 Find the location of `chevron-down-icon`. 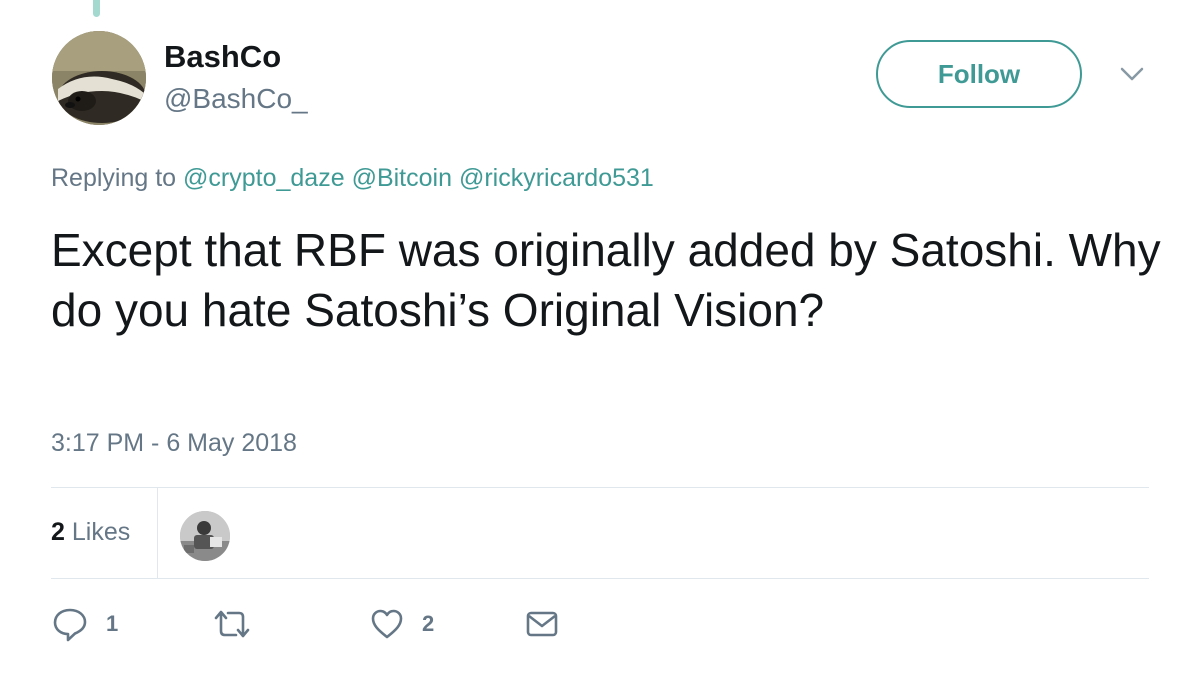

chevron-down-icon is located at coordinates (1132, 74).